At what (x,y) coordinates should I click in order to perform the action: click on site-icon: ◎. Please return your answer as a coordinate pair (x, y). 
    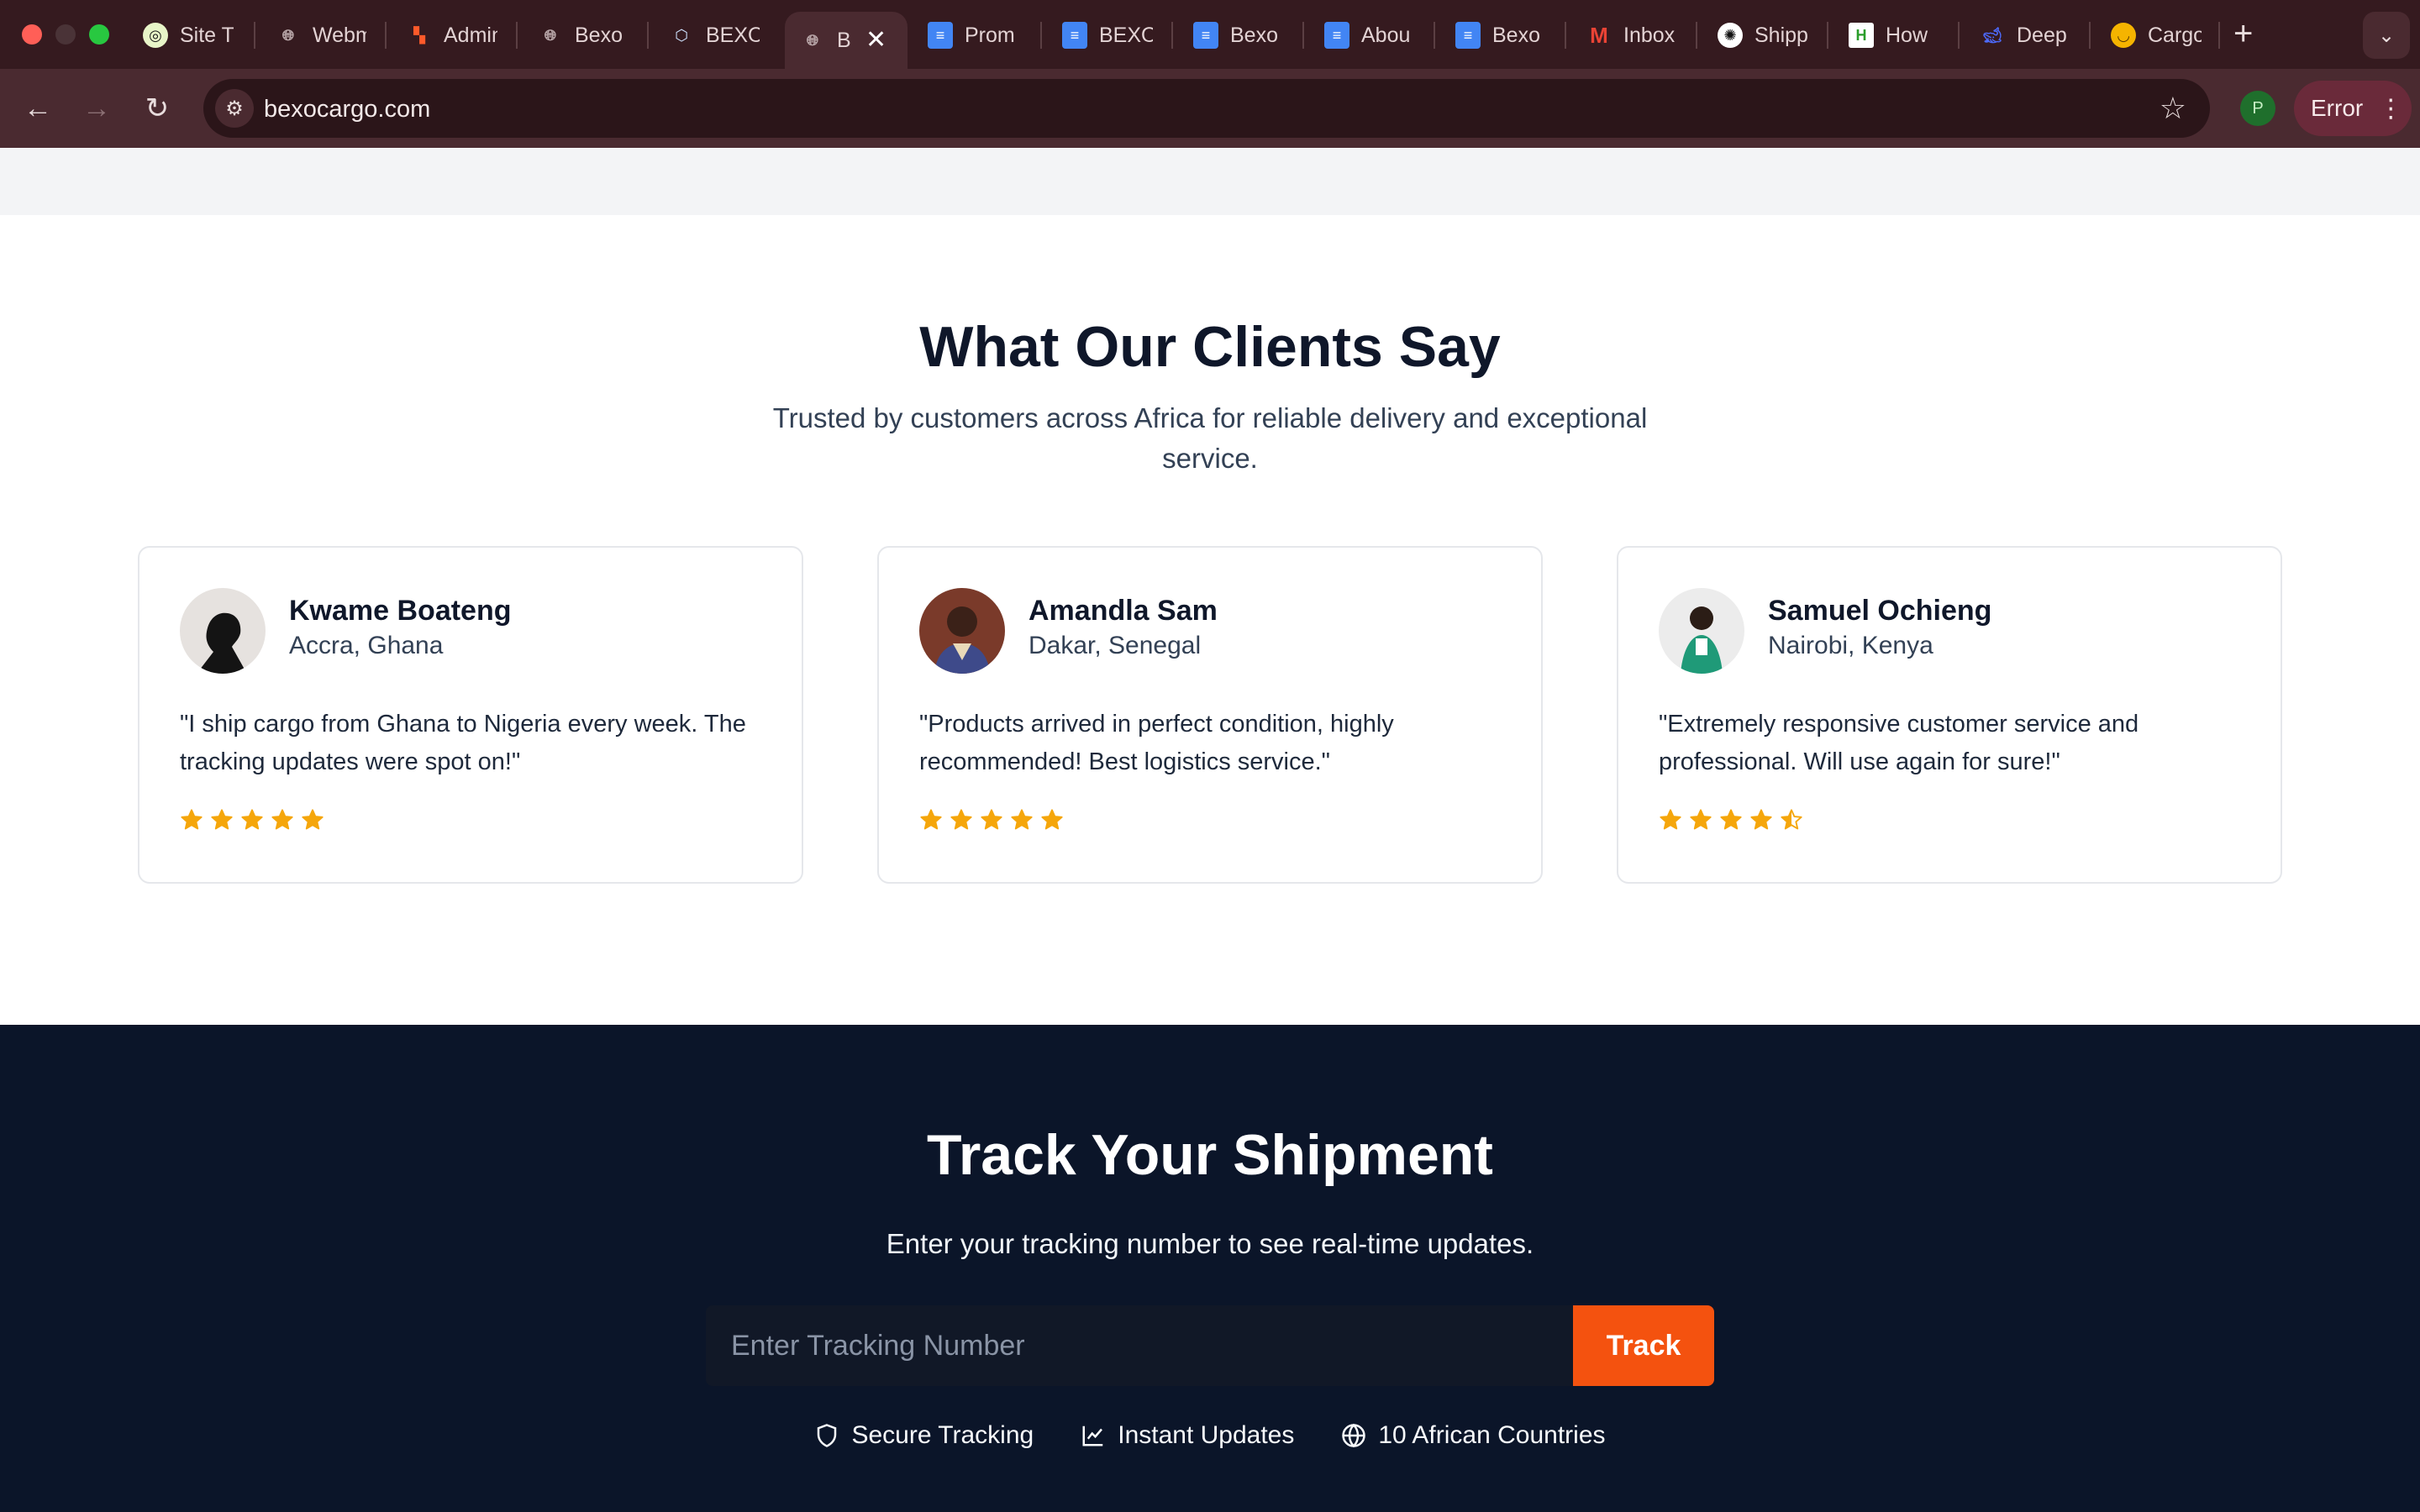
    Looking at the image, I should click on (155, 35).